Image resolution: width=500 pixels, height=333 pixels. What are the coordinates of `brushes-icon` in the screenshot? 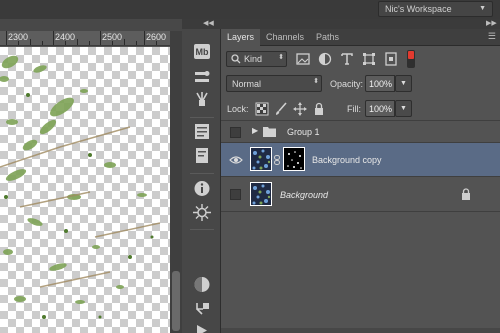 It's located at (202, 99).